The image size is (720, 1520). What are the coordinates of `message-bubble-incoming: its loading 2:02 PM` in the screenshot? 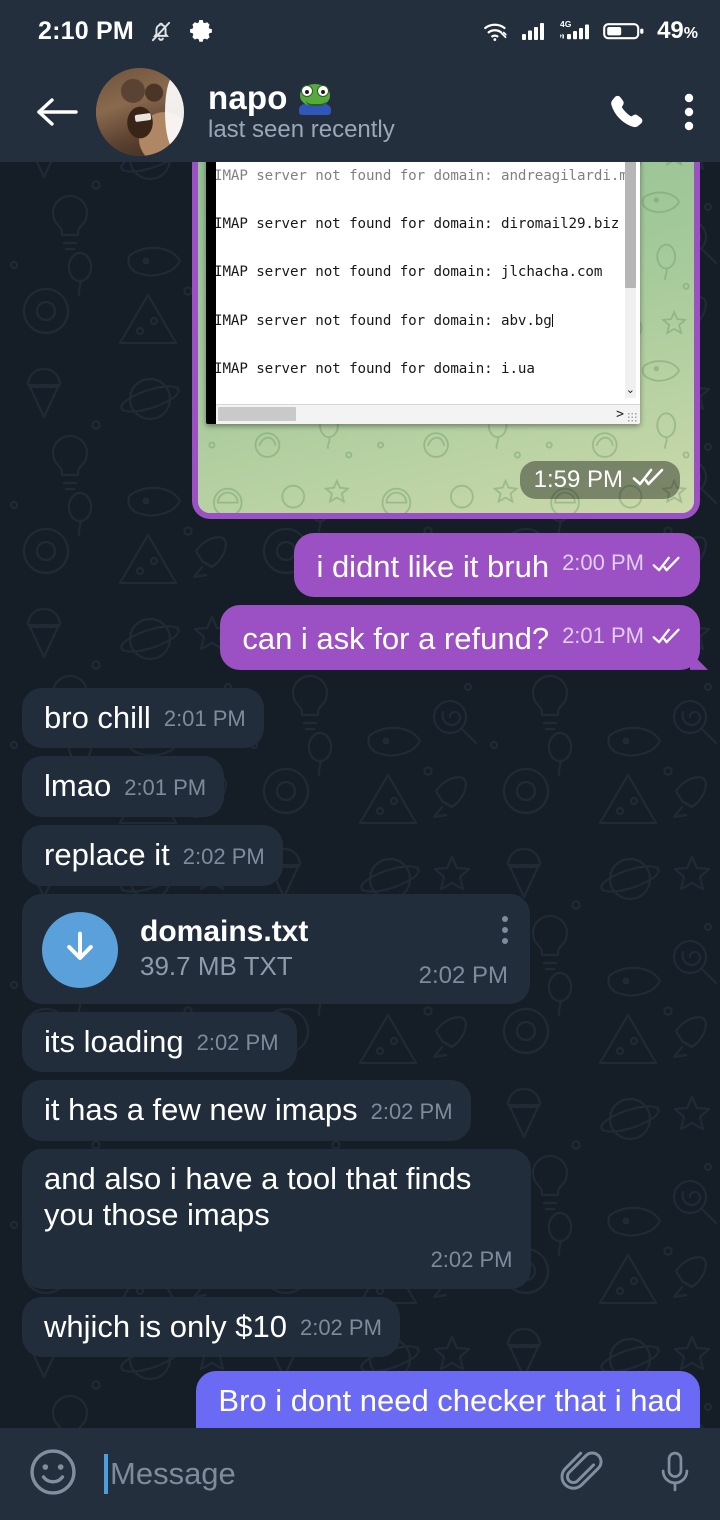 It's located at (159, 1042).